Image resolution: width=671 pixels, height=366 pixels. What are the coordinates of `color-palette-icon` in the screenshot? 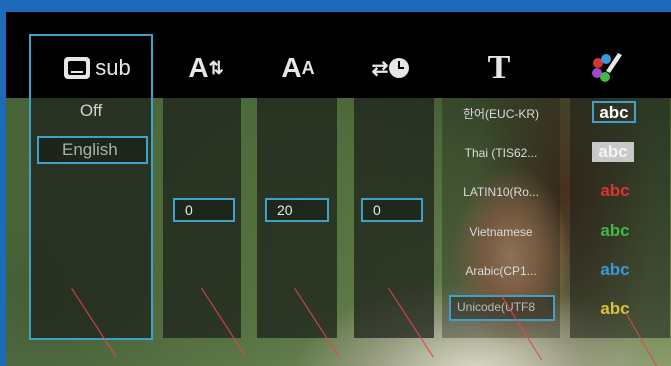 It's located at (607, 68).